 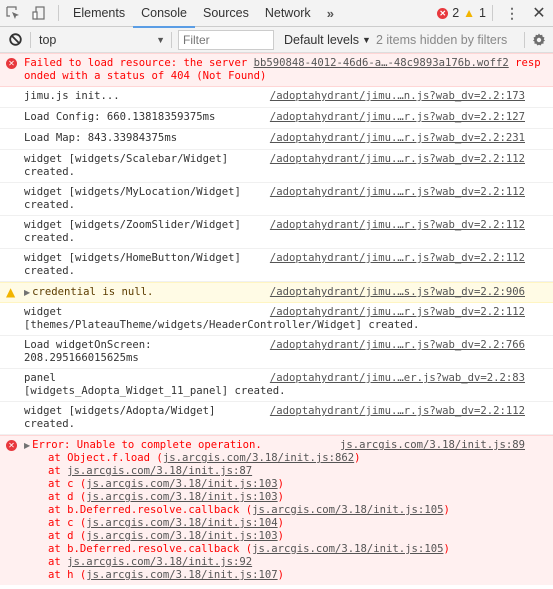 I want to click on source-link: /adoptahydrant/jimu.…er.js?wab_dv=2.2:83, so click(x=397, y=378).